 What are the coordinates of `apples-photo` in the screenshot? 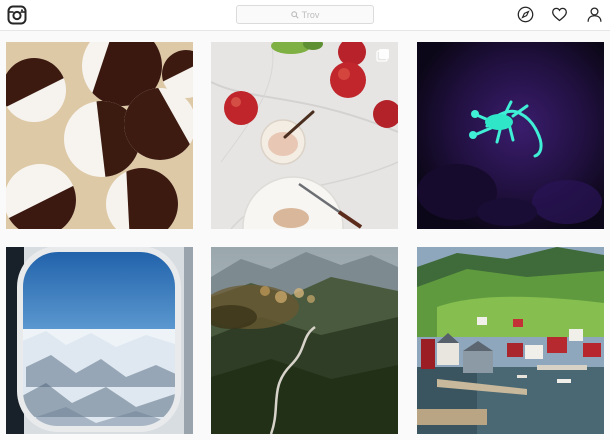 It's located at (304, 135).